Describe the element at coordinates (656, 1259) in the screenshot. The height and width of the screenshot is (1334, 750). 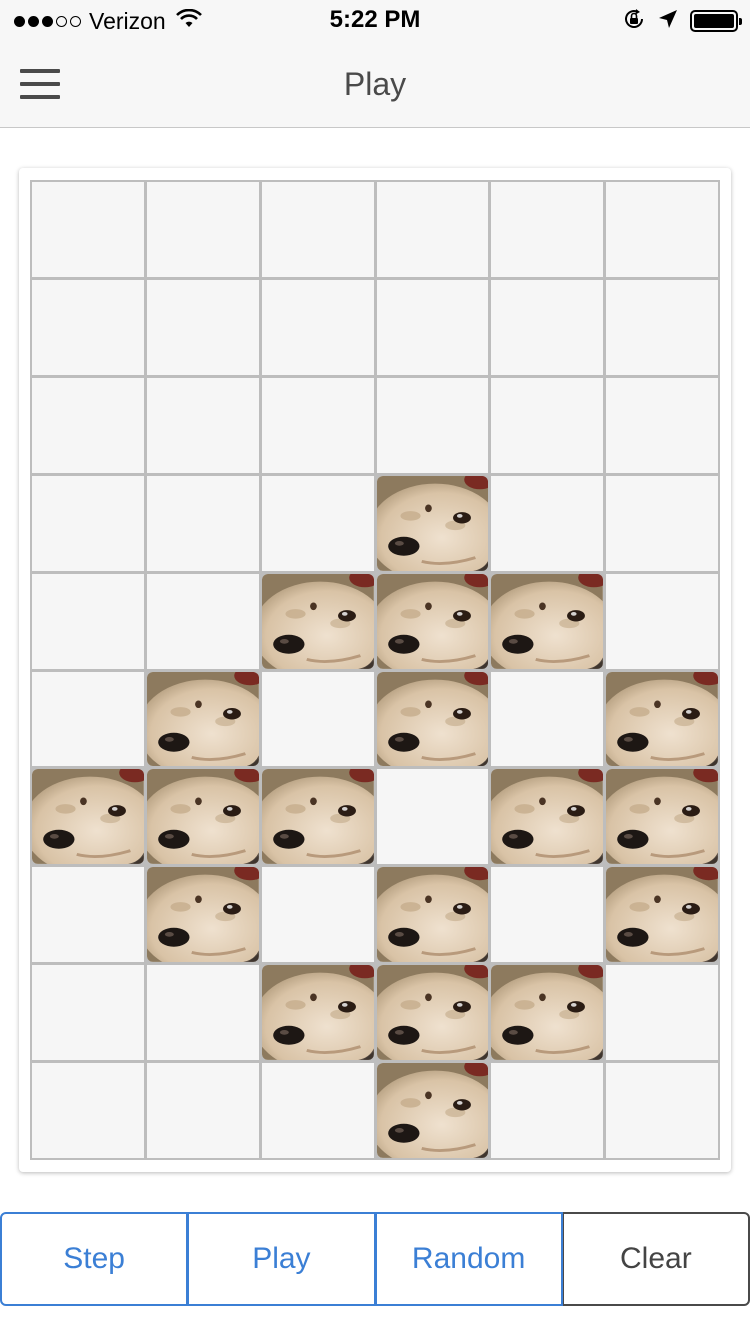
I see `clear-button: Clear` at that location.